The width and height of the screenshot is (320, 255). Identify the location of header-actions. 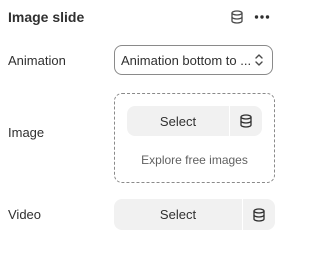
(250, 17).